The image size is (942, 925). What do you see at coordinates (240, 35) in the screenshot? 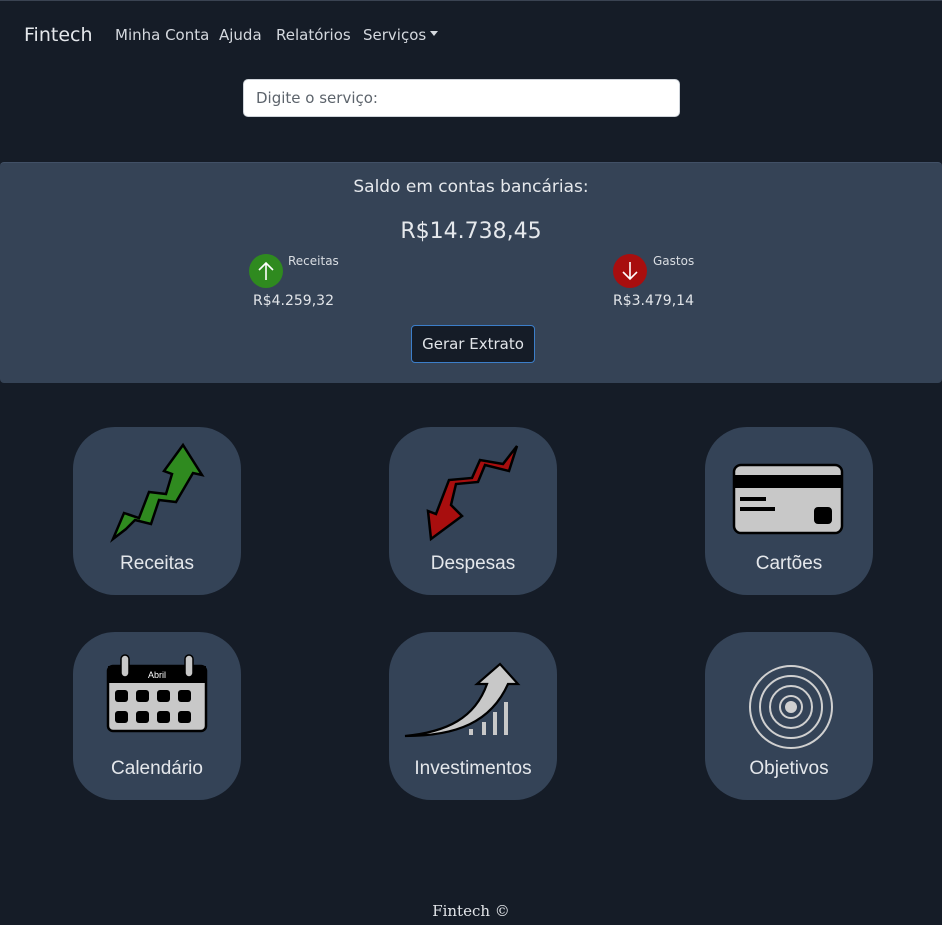
I see `nav-ajuda: Ajuda` at bounding box center [240, 35].